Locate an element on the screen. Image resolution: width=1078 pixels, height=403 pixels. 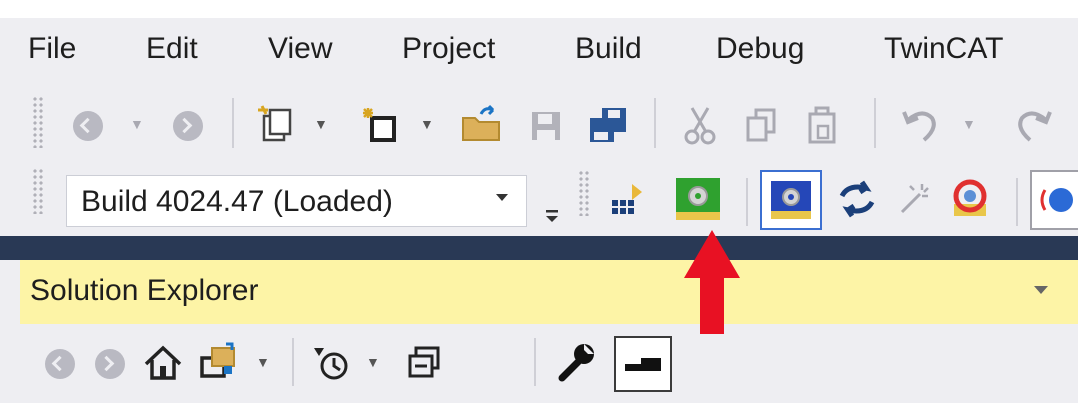
home-icon is located at coordinates (163, 363).